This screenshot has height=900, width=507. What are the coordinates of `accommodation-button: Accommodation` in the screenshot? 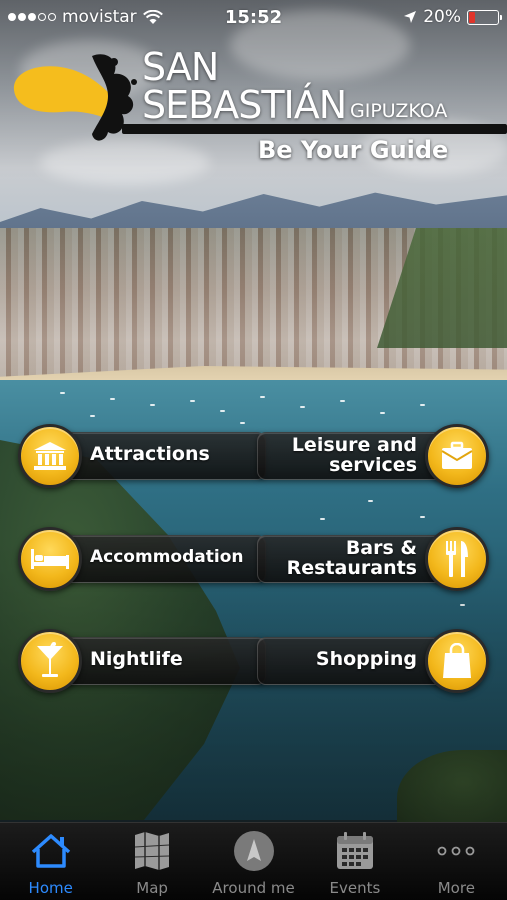 It's located at (142, 559).